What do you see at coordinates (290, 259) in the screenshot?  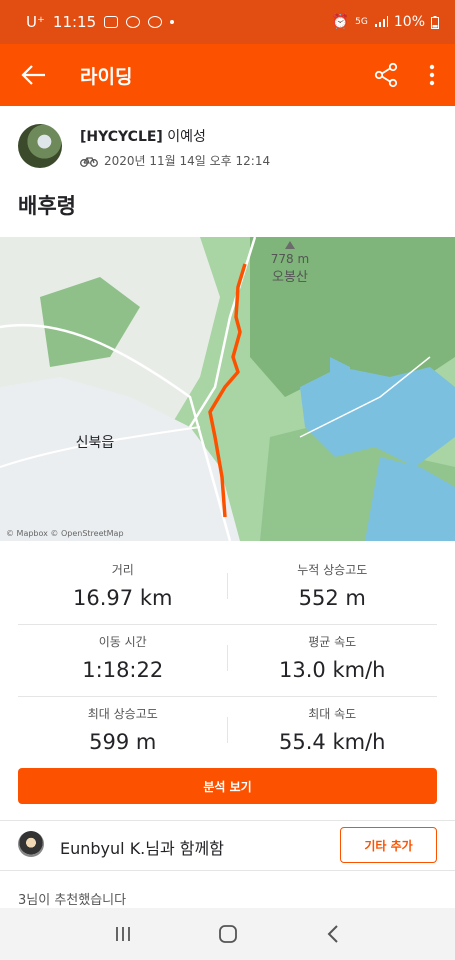 I see `peak-elevation-label: 778 m` at bounding box center [290, 259].